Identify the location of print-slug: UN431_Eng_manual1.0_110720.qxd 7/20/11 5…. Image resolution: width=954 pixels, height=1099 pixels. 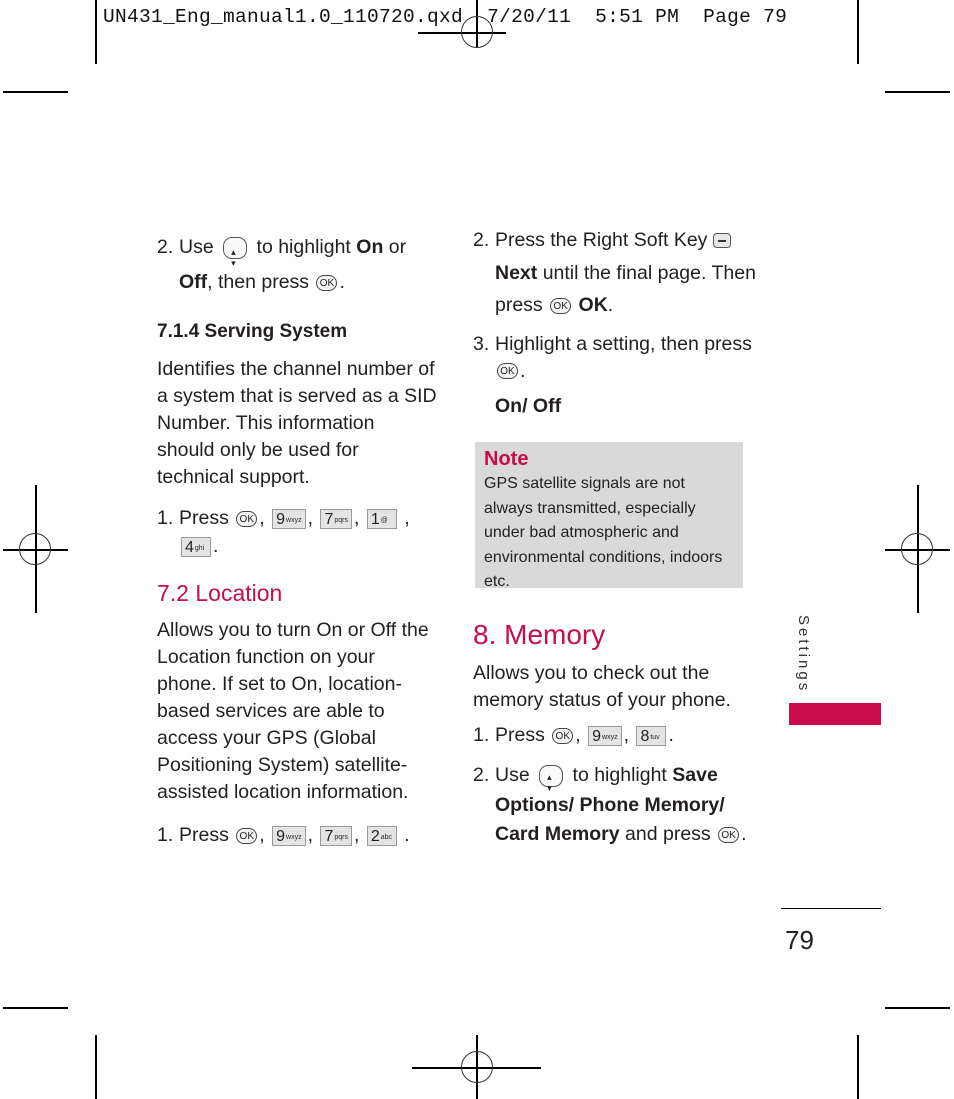
(445, 17).